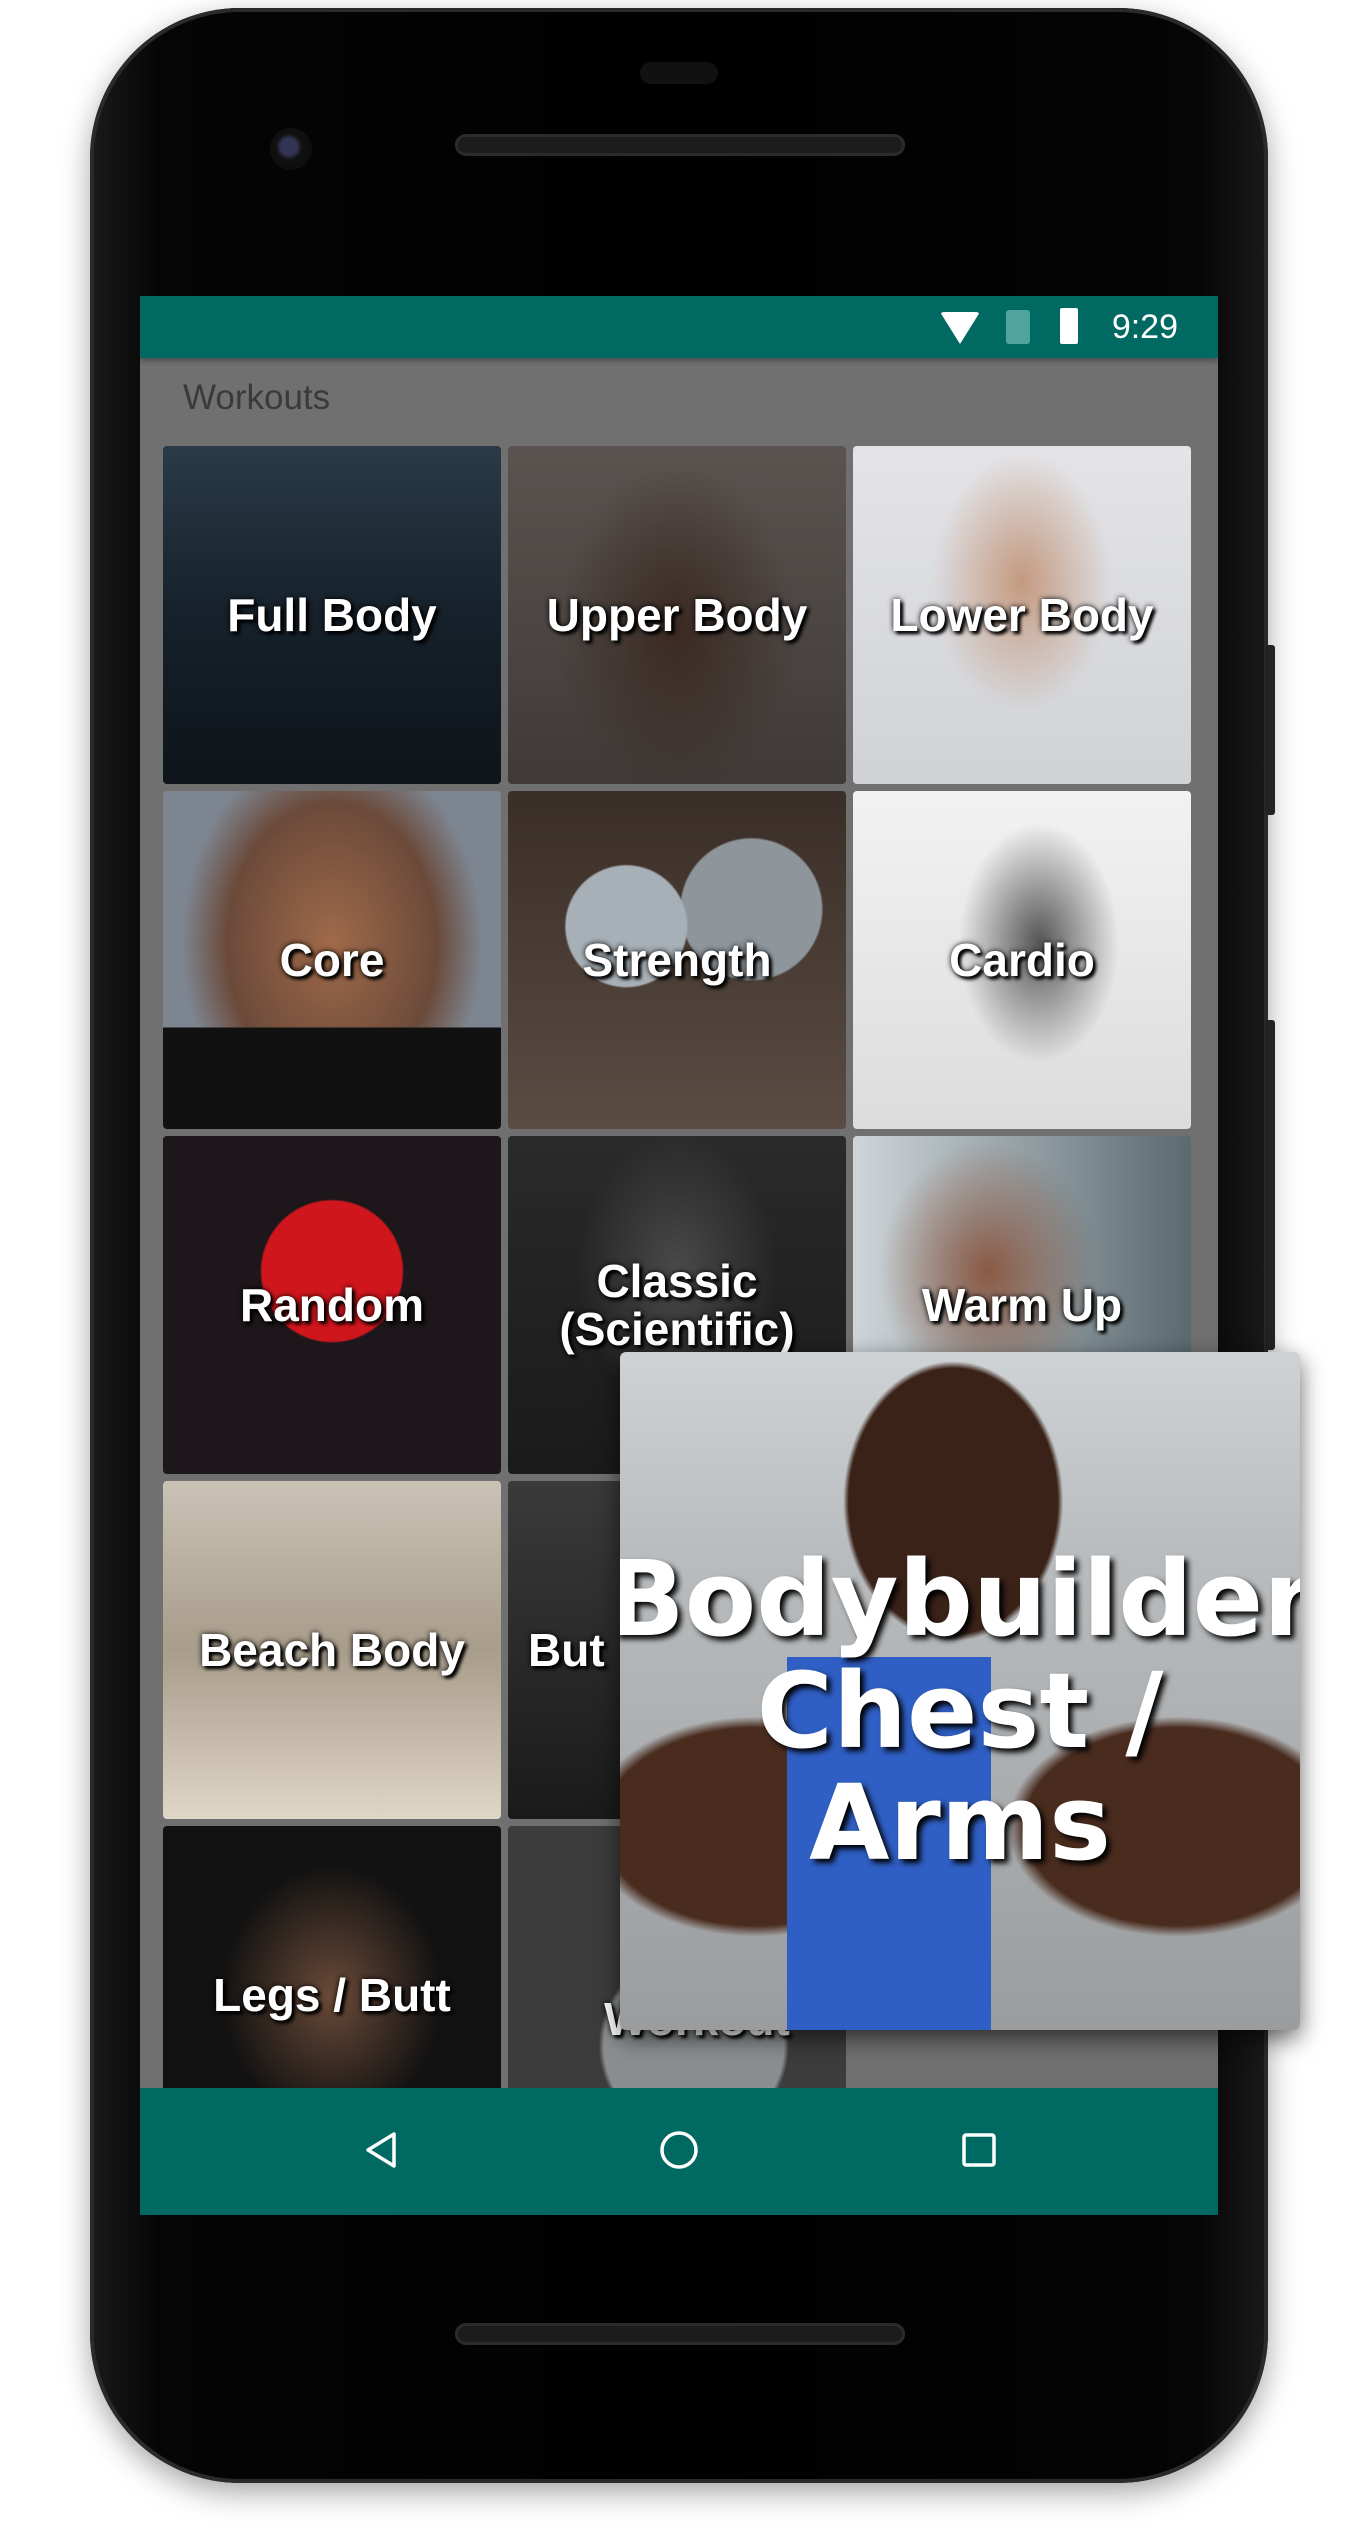 The image size is (1370, 2534). I want to click on tile-label: Beach Body, so click(332, 1650).